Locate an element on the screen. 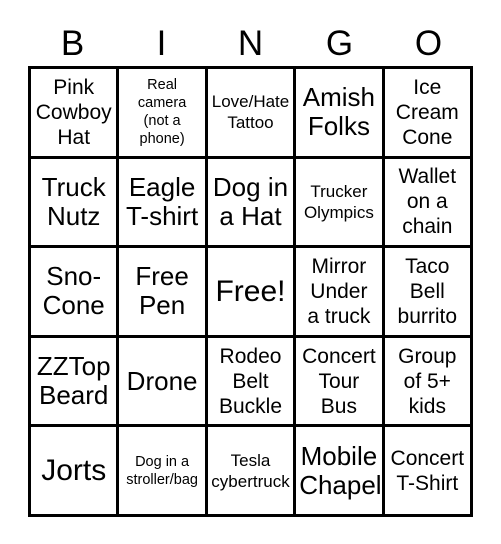 This screenshot has height=544, width=501. bingo-header: B I N G O is located at coordinates (250, 44).